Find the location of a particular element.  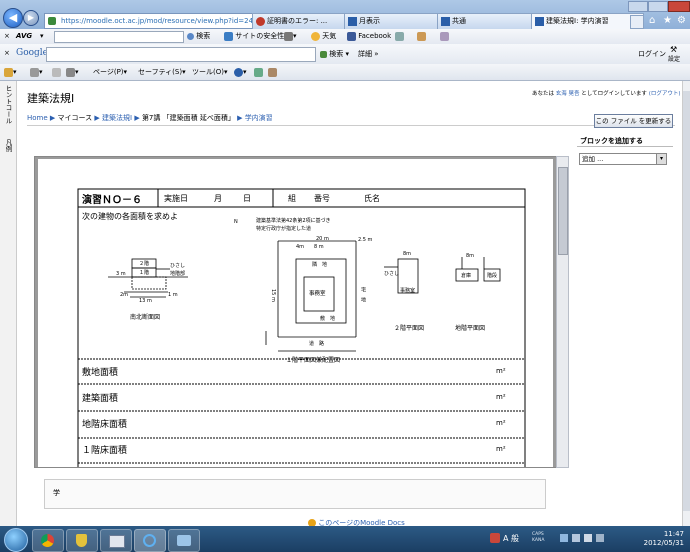

tab-month-view: 月表示 is located at coordinates (394, 21).